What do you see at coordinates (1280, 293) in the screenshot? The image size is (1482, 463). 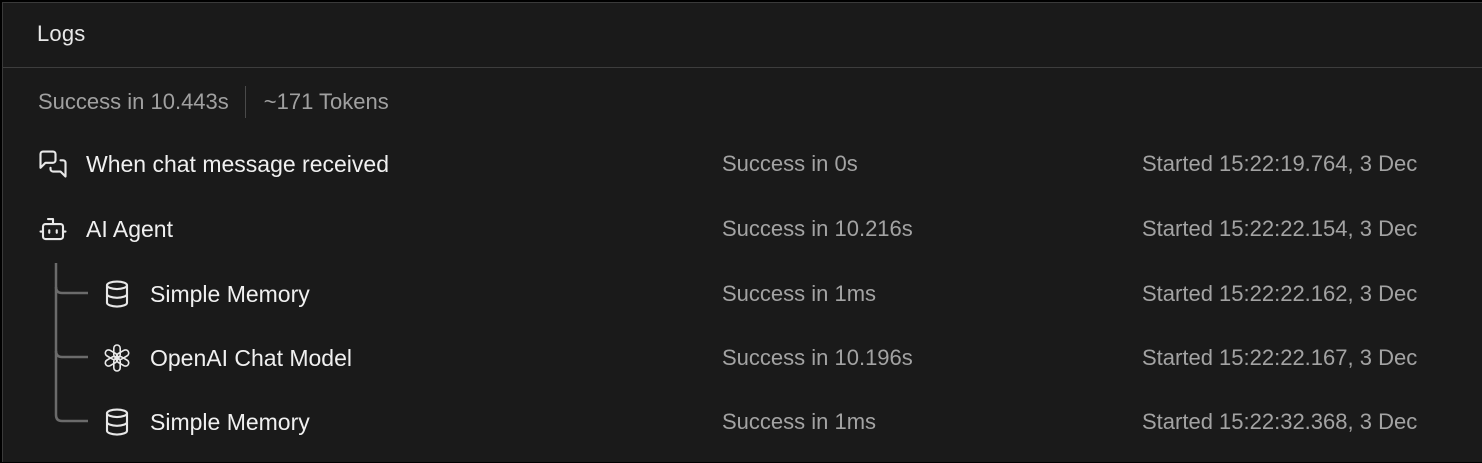 I see `node-started-time: Started 15:22:22.162, 3 Dec` at bounding box center [1280, 293].